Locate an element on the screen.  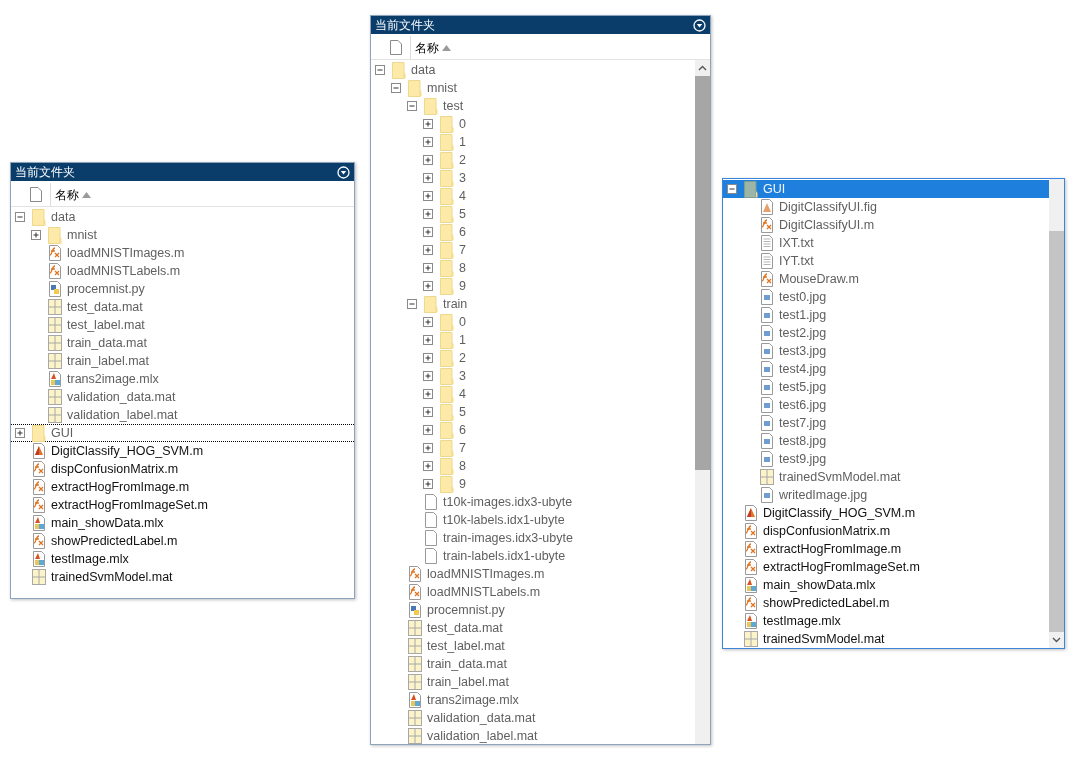
file-row: t10k-images.idx3-ubyte is located at coordinates (533, 502).